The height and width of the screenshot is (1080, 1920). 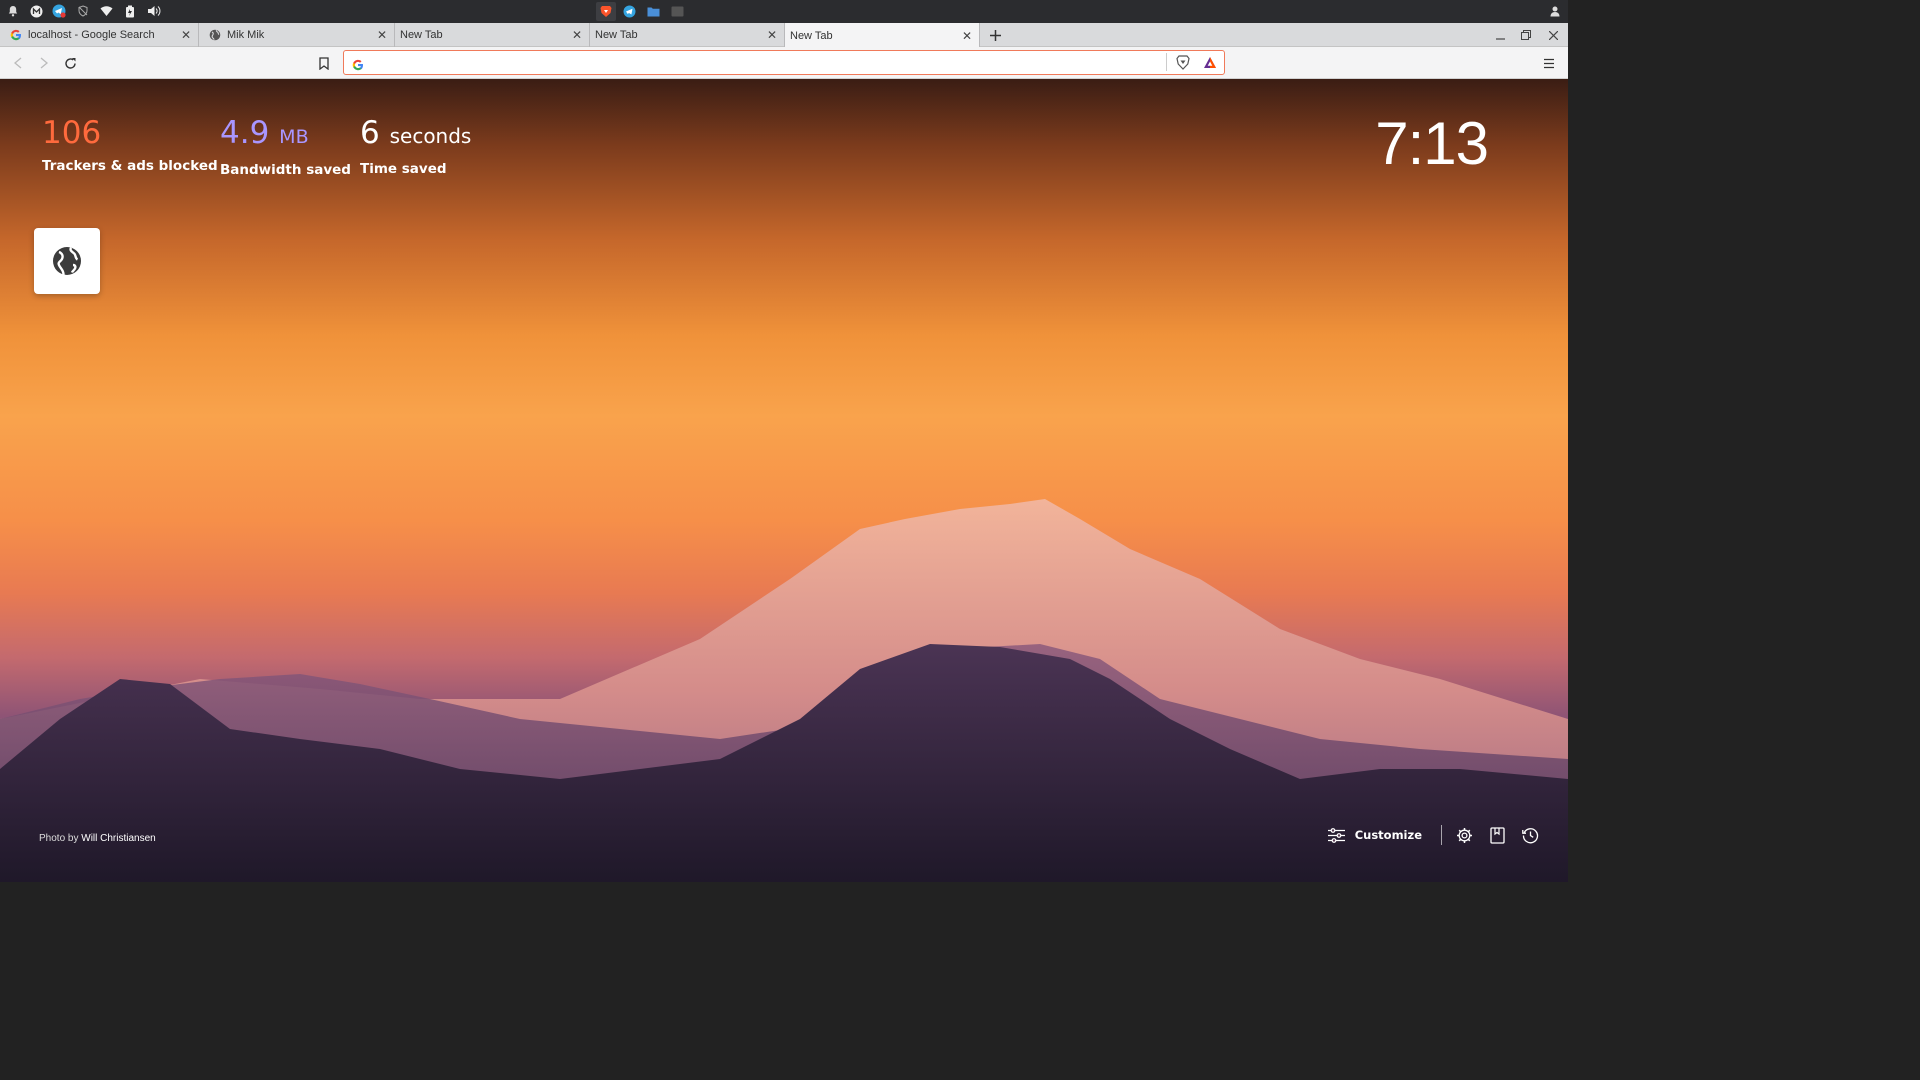 I want to click on customize-button: Customize, so click(x=1374, y=835).